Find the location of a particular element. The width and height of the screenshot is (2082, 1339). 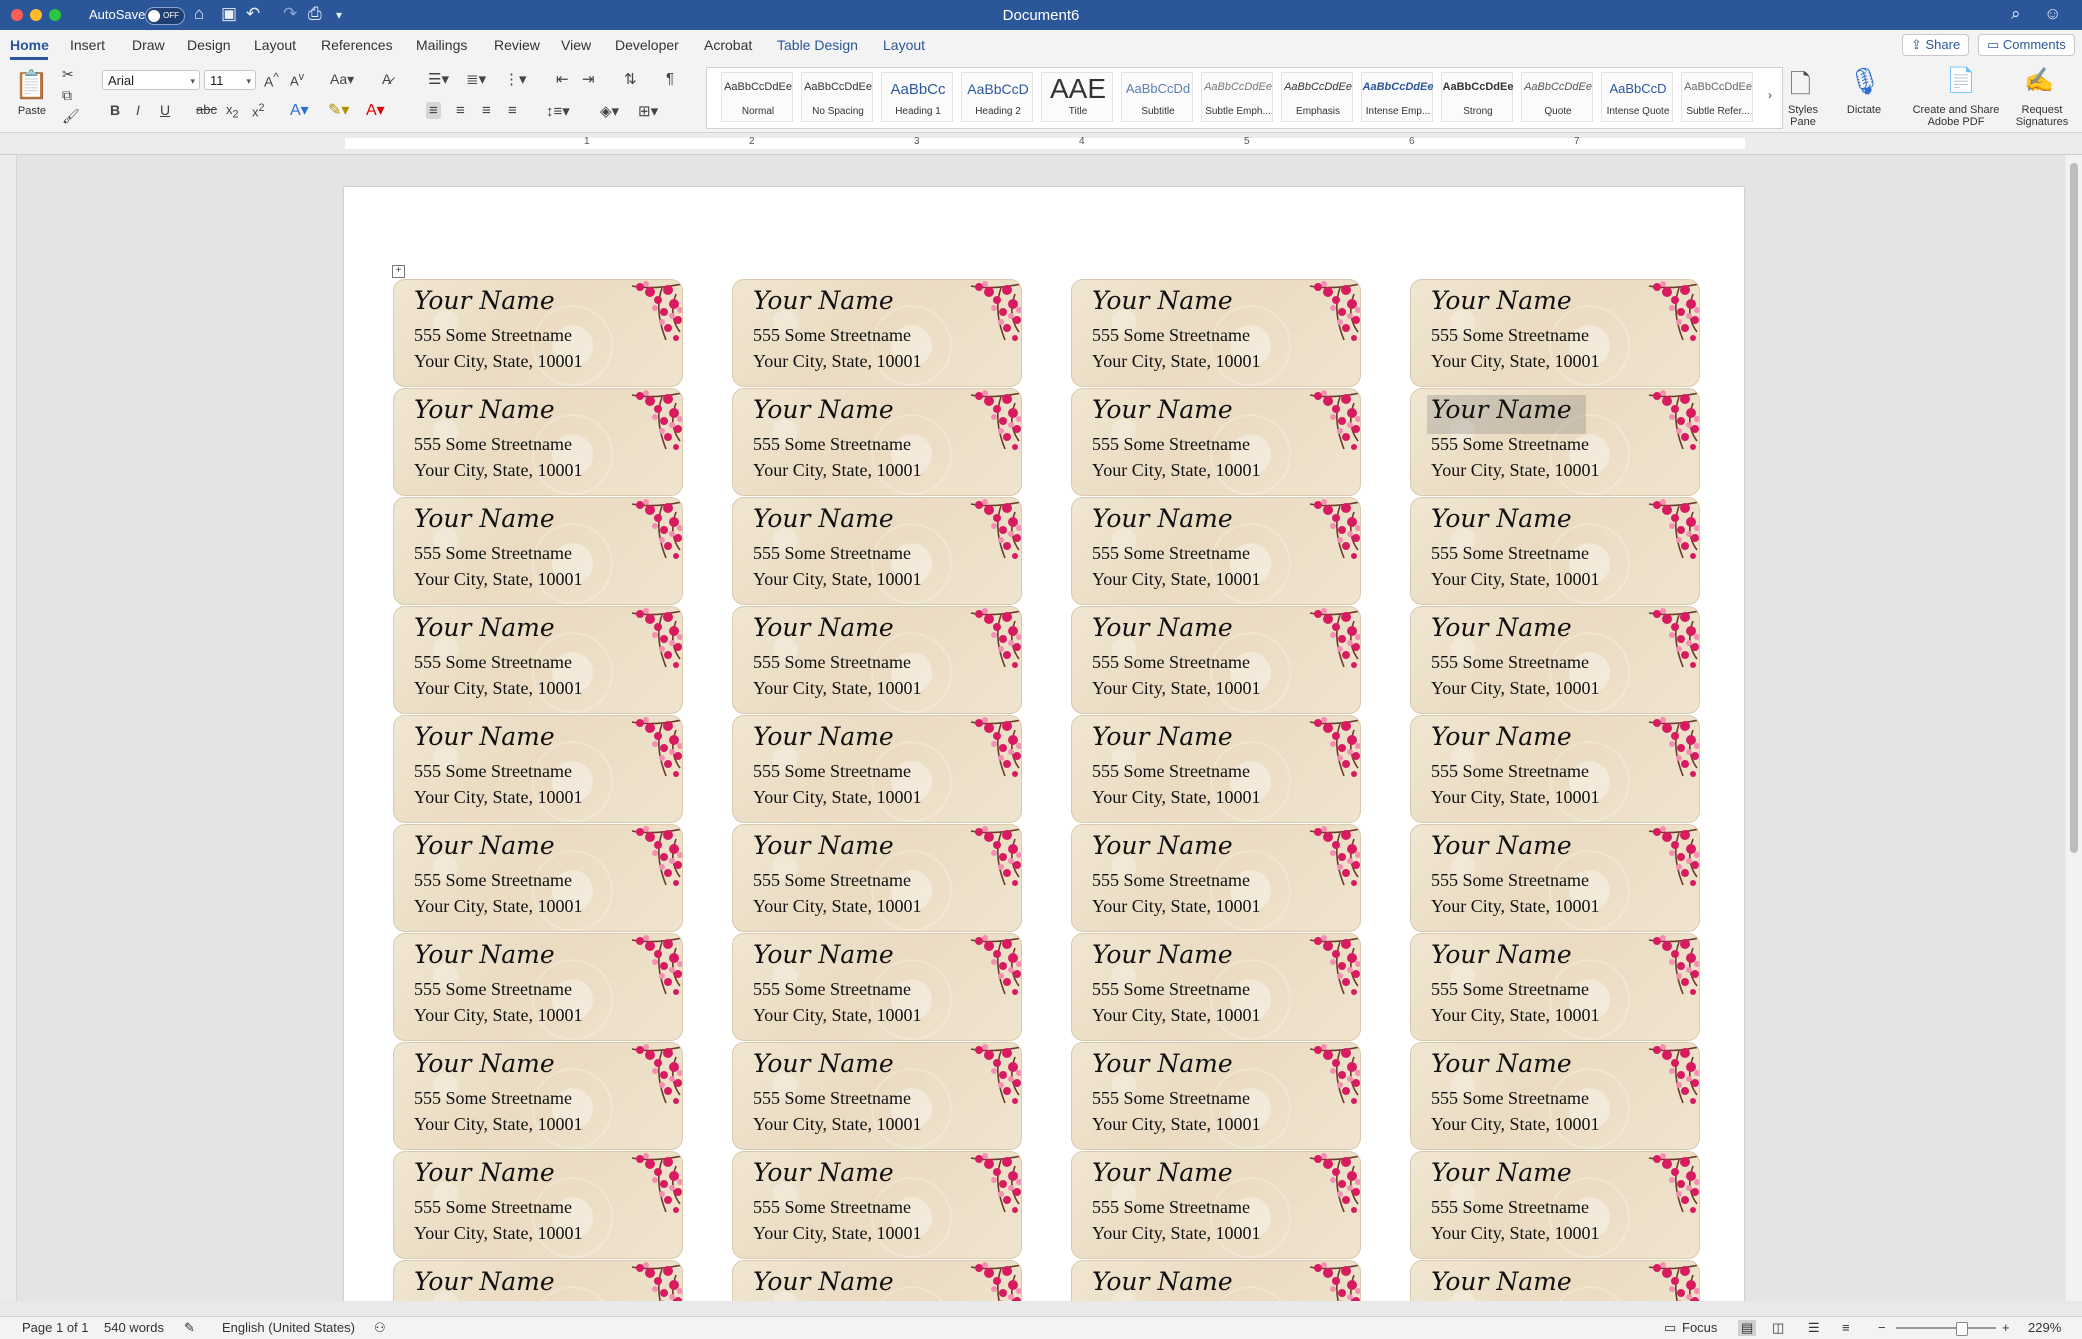

grow-font-icon: A^ is located at coordinates (271, 80).